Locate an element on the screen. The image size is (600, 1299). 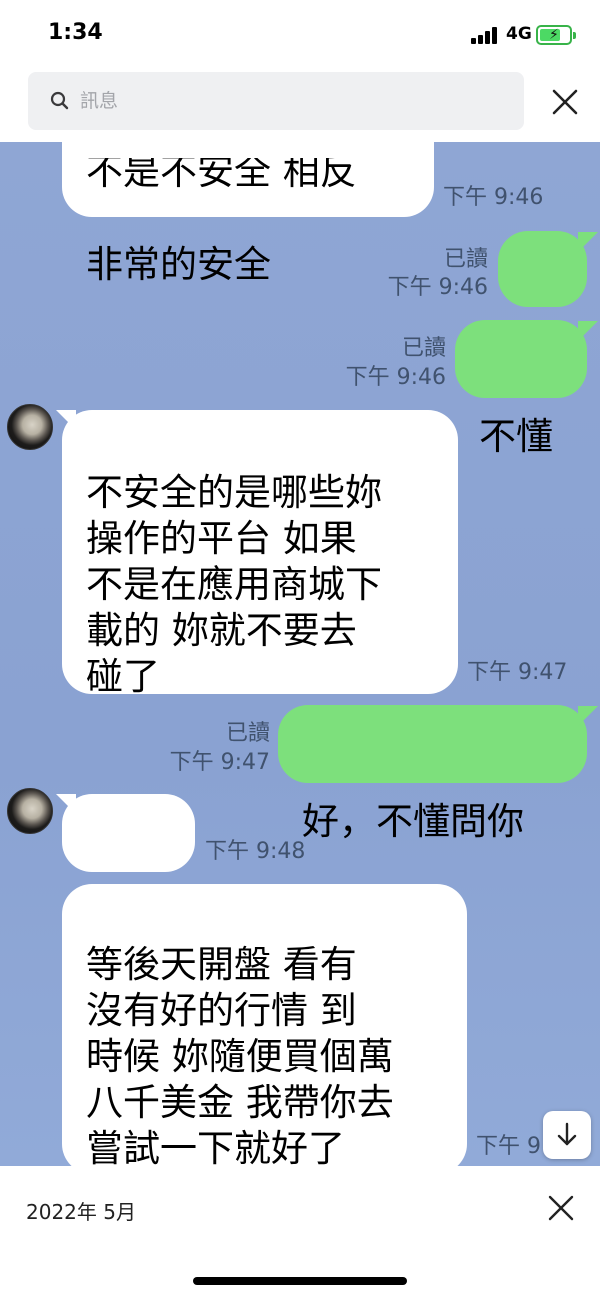
scroll-to-bottom-button is located at coordinates (567, 1135).